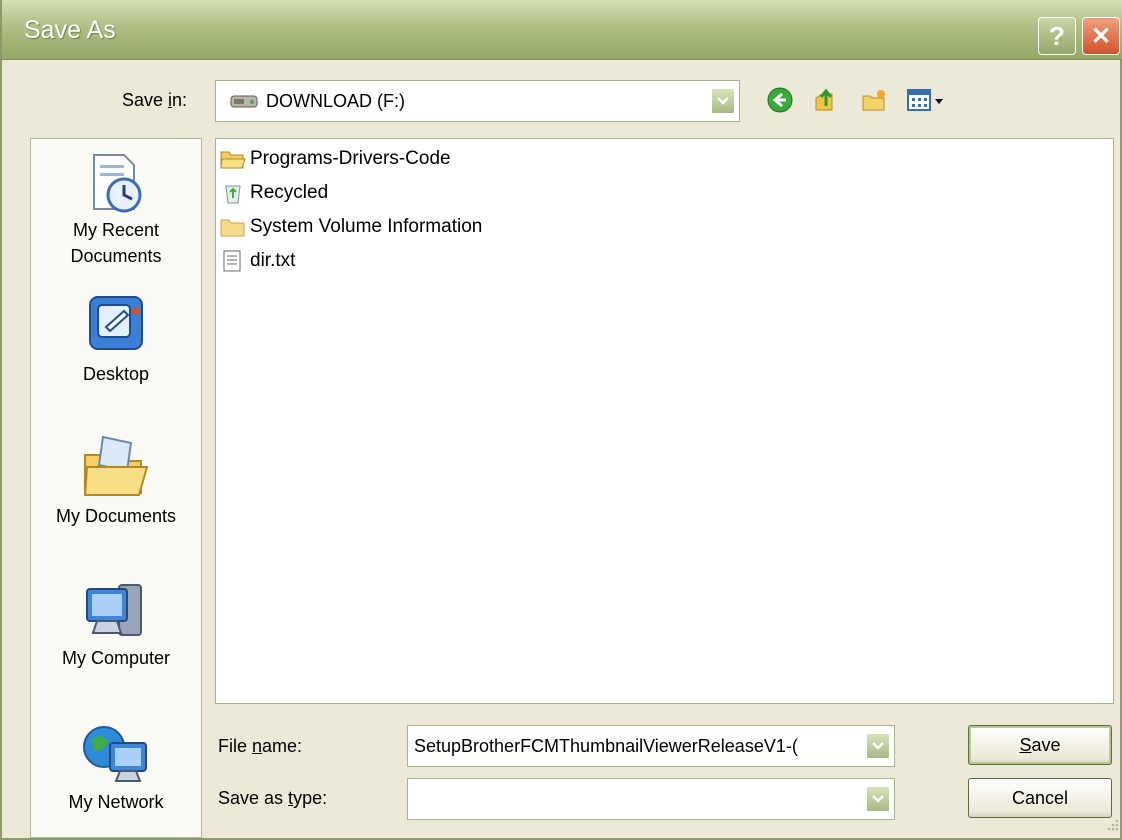 The image size is (1122, 840). Describe the element at coordinates (116, 374) in the screenshot. I see `place-label-line1: Desktop` at that location.